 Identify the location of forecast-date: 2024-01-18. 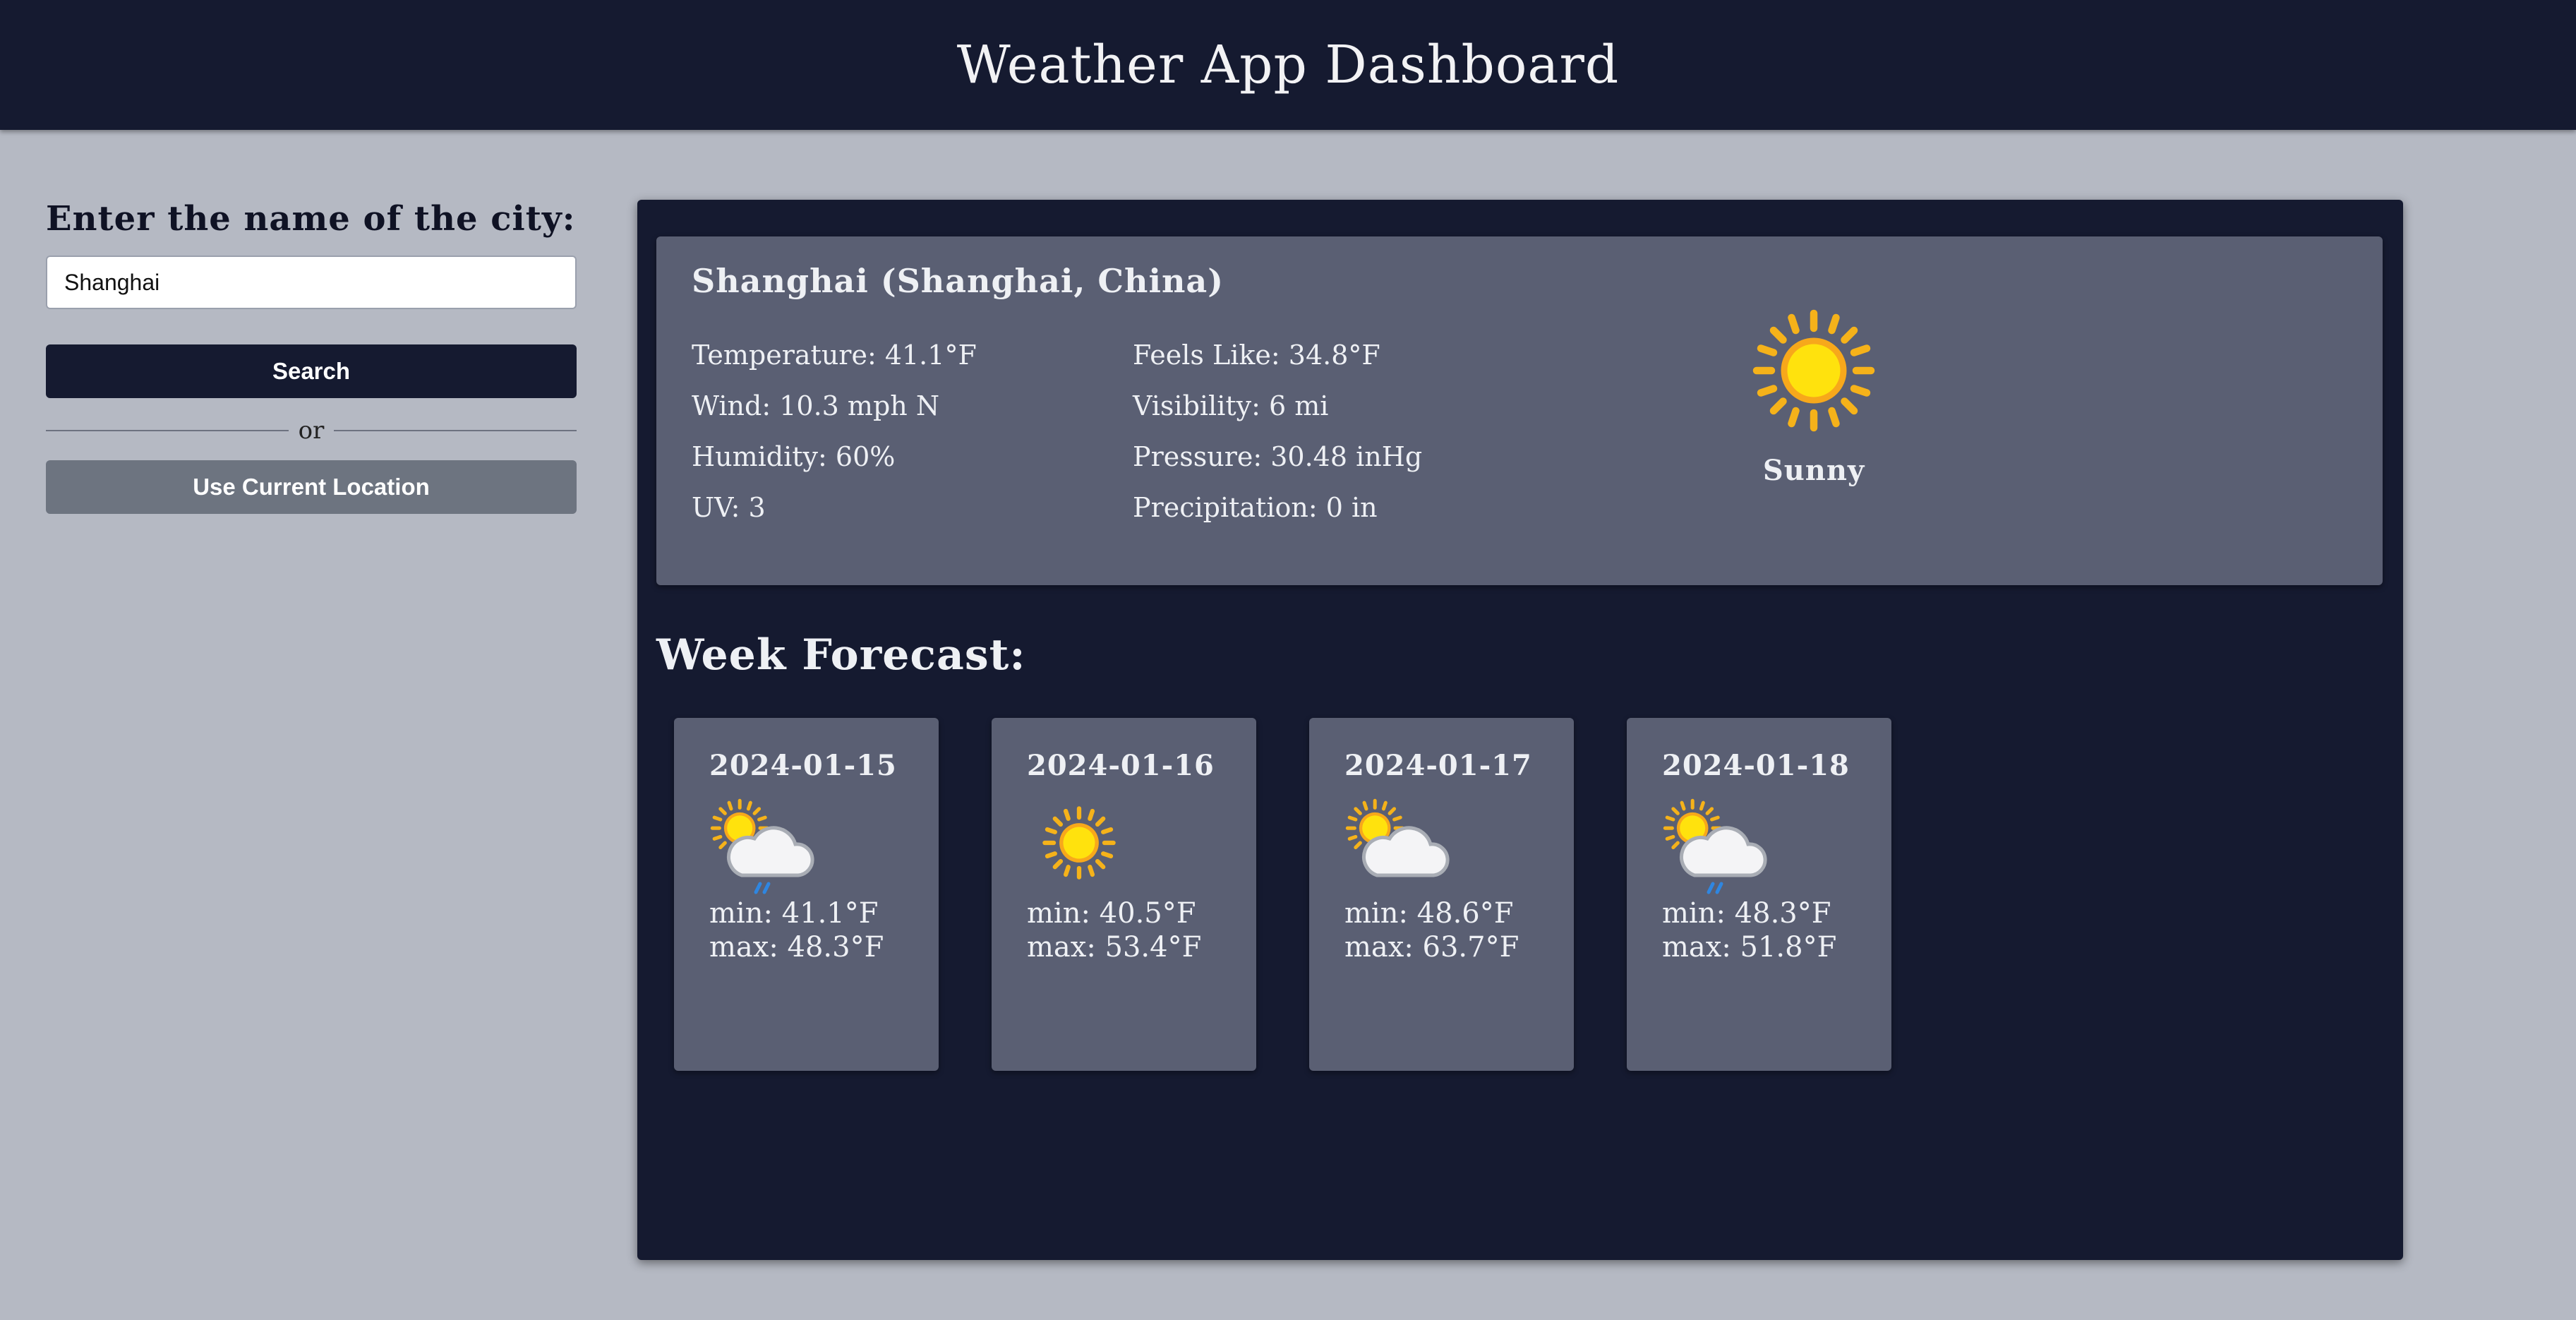
(1756, 766).